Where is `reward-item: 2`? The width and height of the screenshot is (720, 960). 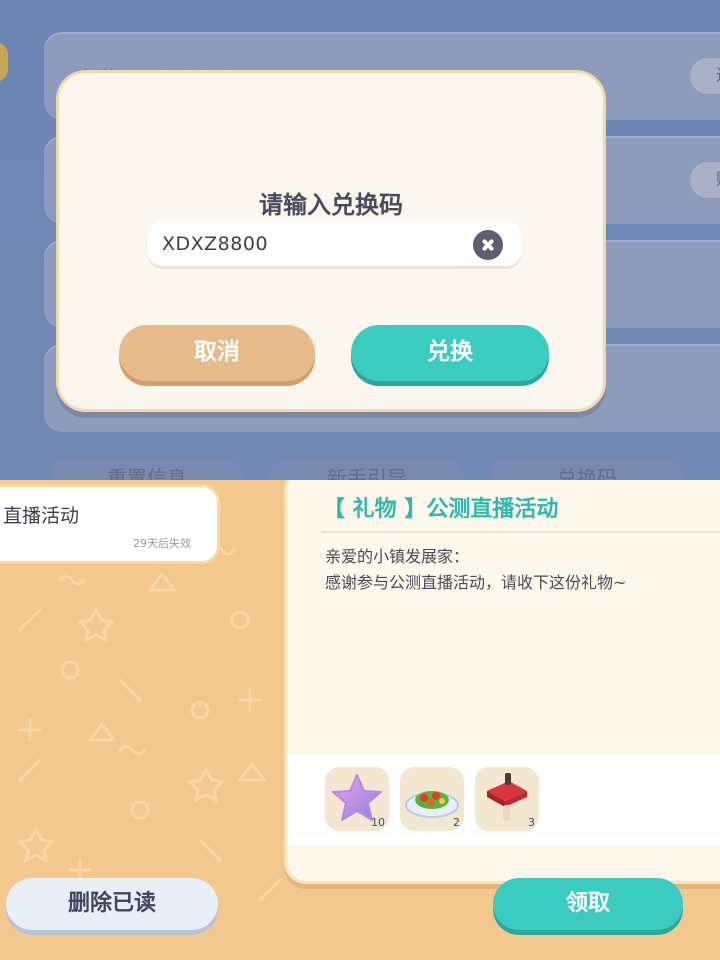
reward-item: 2 is located at coordinates (432, 799).